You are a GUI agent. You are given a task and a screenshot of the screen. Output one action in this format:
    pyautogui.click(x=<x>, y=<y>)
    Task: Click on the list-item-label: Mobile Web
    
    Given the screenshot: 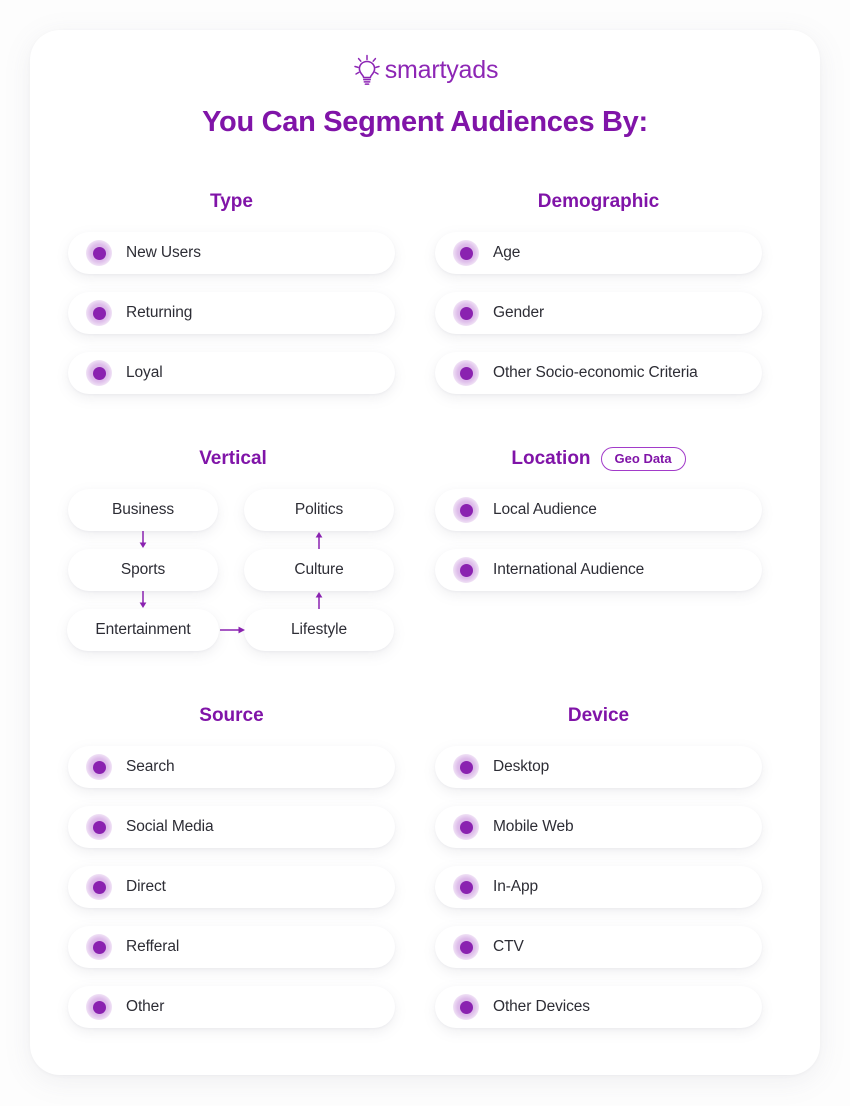 What is the action you would take?
    pyautogui.click(x=533, y=826)
    